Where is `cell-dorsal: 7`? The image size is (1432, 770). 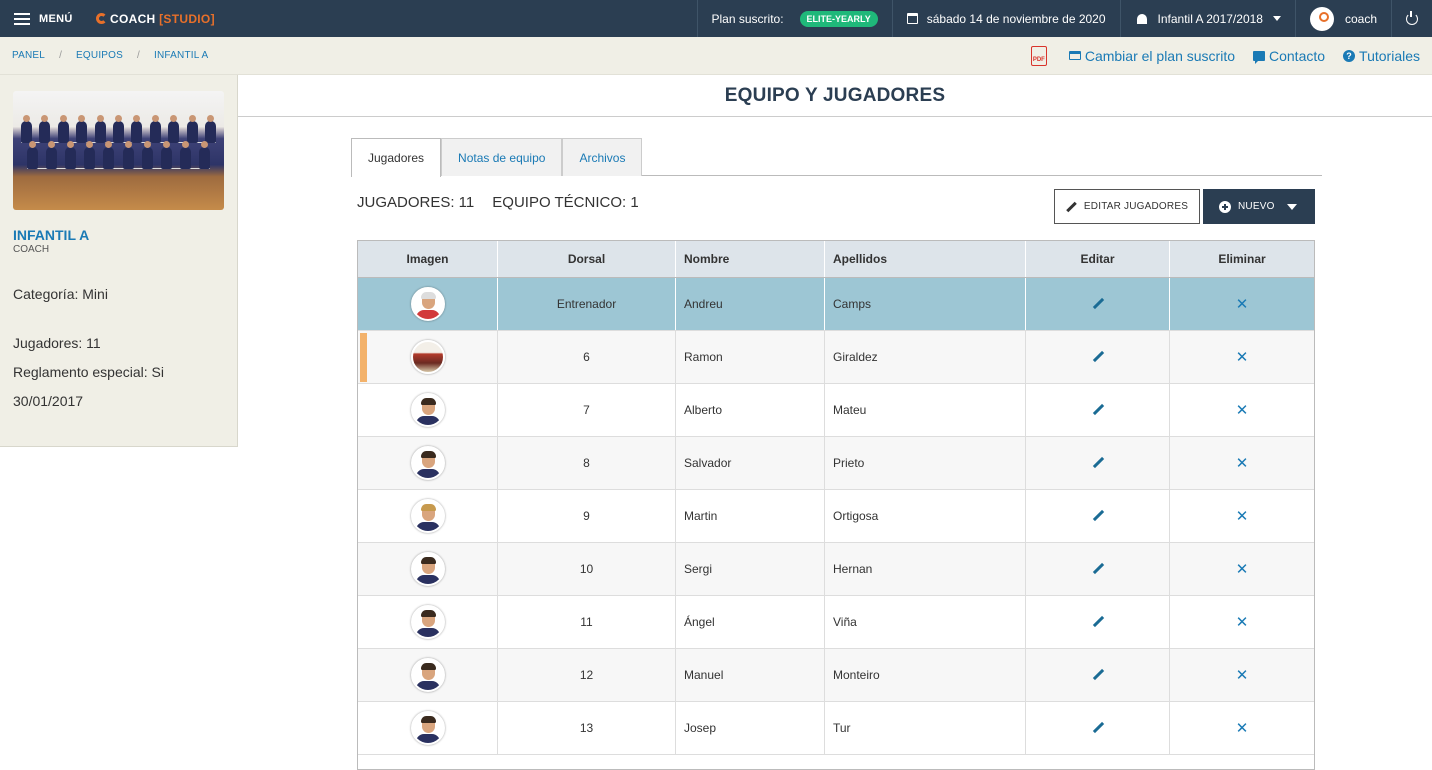 cell-dorsal: 7 is located at coordinates (587, 410).